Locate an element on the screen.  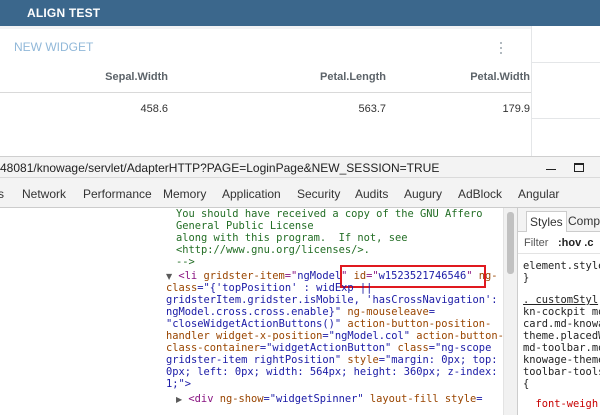
more-vert-icon is located at coordinates (501, 48).